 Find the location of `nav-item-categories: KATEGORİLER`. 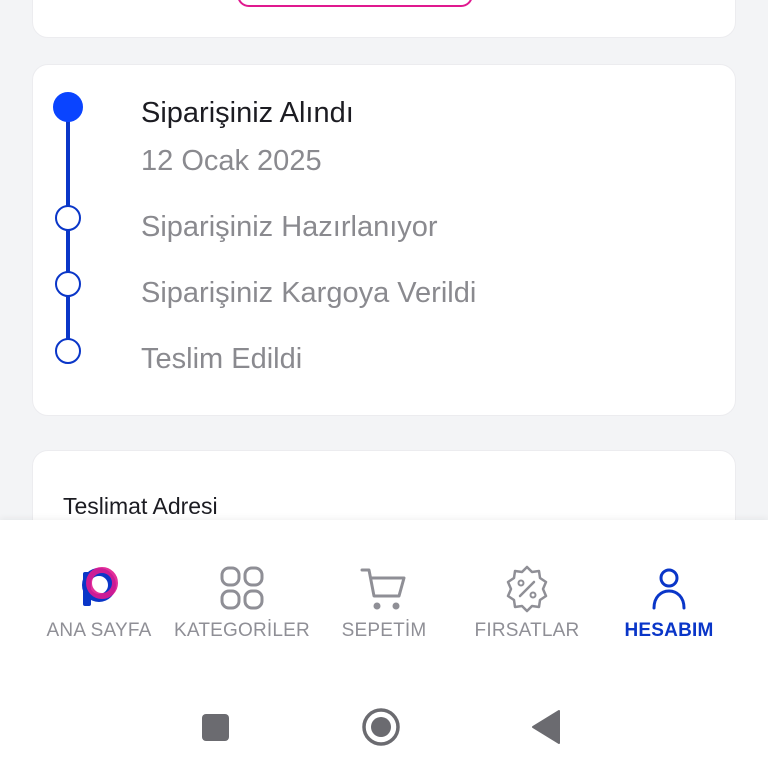

nav-item-categories: KATEGORİLER is located at coordinates (242, 609).